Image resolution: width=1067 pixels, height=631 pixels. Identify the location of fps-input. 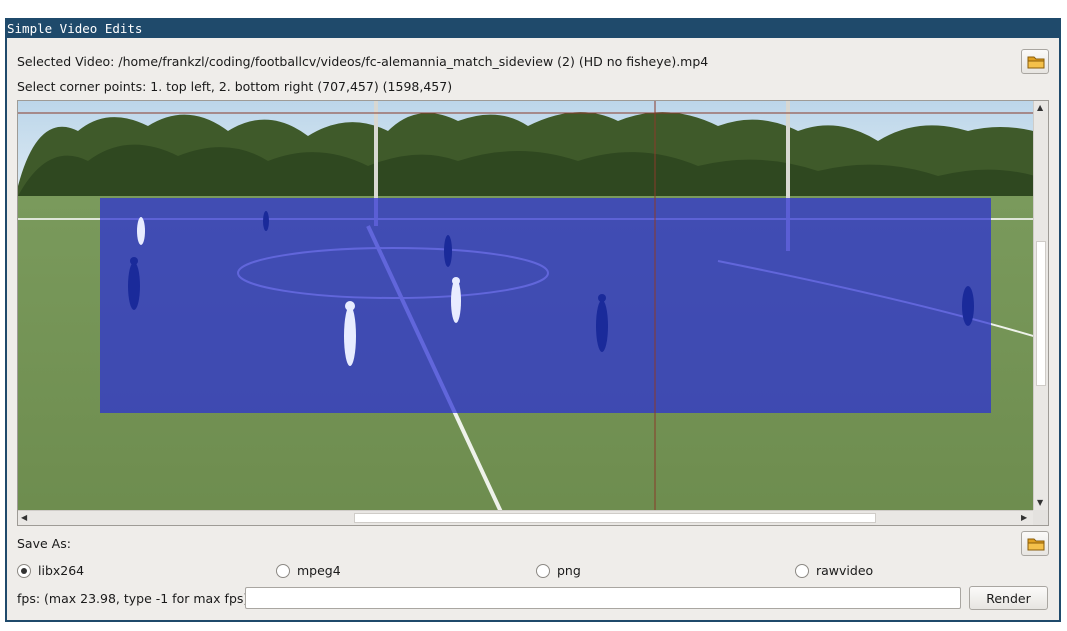
(603, 598).